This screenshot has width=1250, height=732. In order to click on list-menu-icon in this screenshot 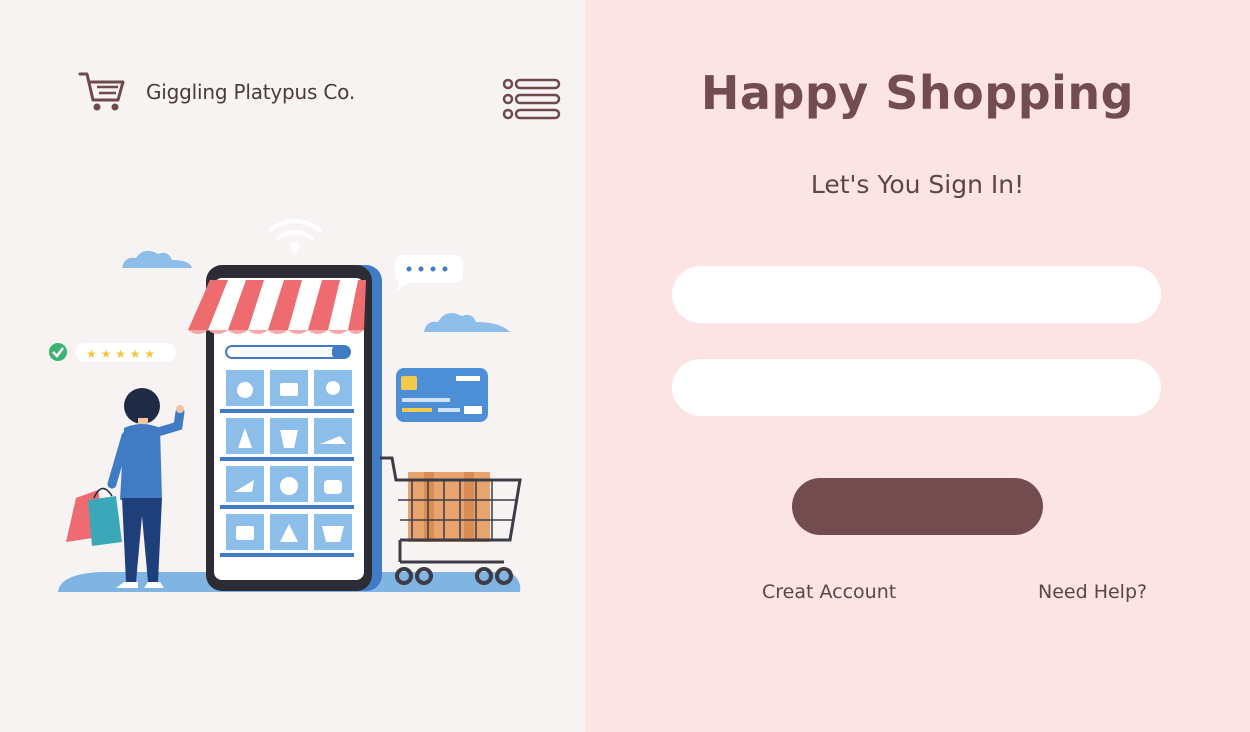, I will do `click(532, 99)`.